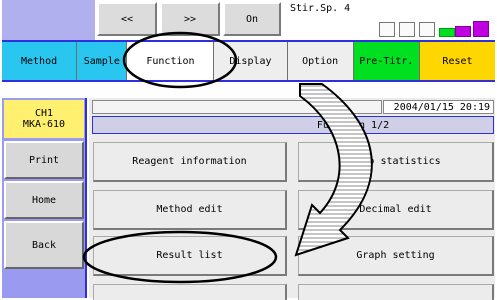 Image resolution: width=497 pixels, height=300 pixels. I want to click on tab-method: Method, so click(40, 61).